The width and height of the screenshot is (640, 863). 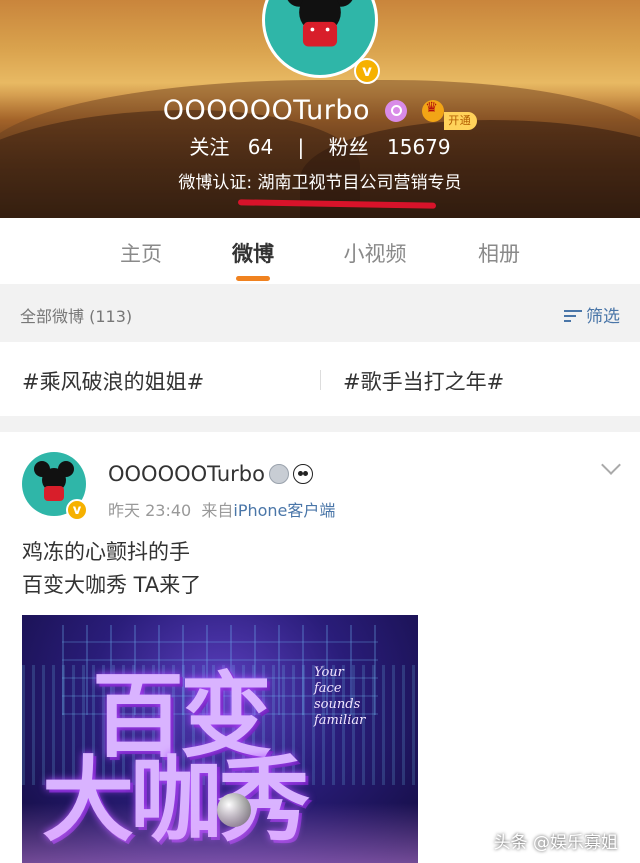 What do you see at coordinates (555, 843) in the screenshot?
I see `watermark: 头条 @娱乐寡姐` at bounding box center [555, 843].